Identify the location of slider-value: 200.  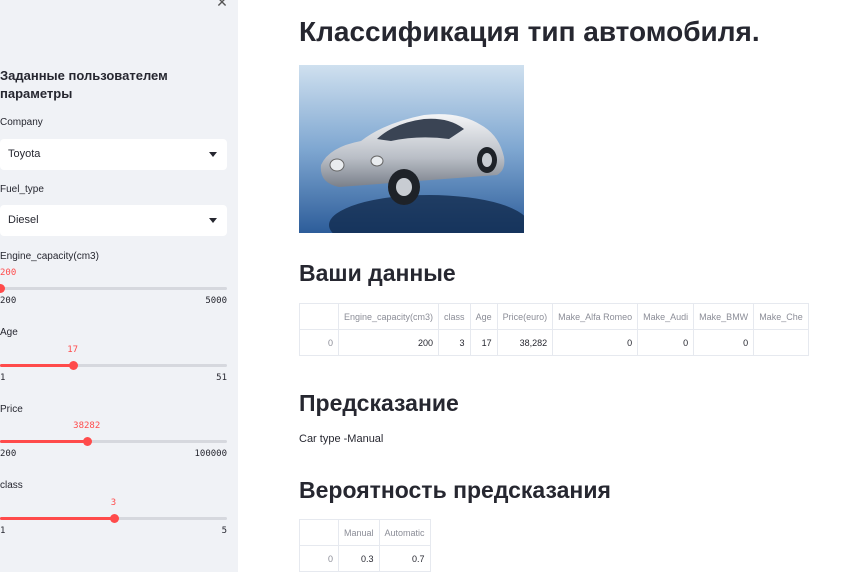
(8, 273).